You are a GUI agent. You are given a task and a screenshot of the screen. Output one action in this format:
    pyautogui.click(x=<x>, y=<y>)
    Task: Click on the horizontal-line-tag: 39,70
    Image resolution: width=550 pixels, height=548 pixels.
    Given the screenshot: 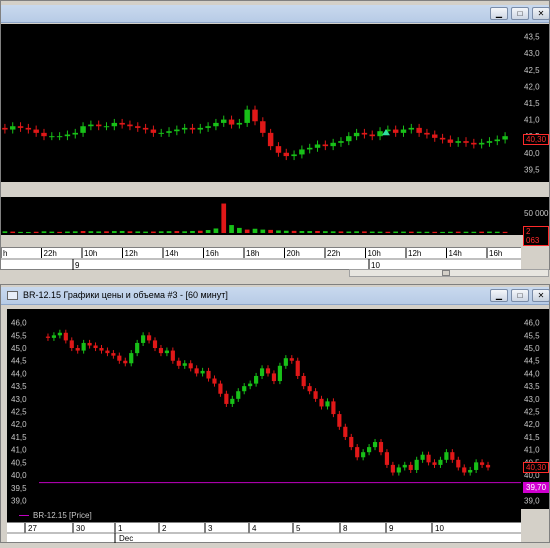 What is the action you would take?
    pyautogui.click(x=536, y=487)
    